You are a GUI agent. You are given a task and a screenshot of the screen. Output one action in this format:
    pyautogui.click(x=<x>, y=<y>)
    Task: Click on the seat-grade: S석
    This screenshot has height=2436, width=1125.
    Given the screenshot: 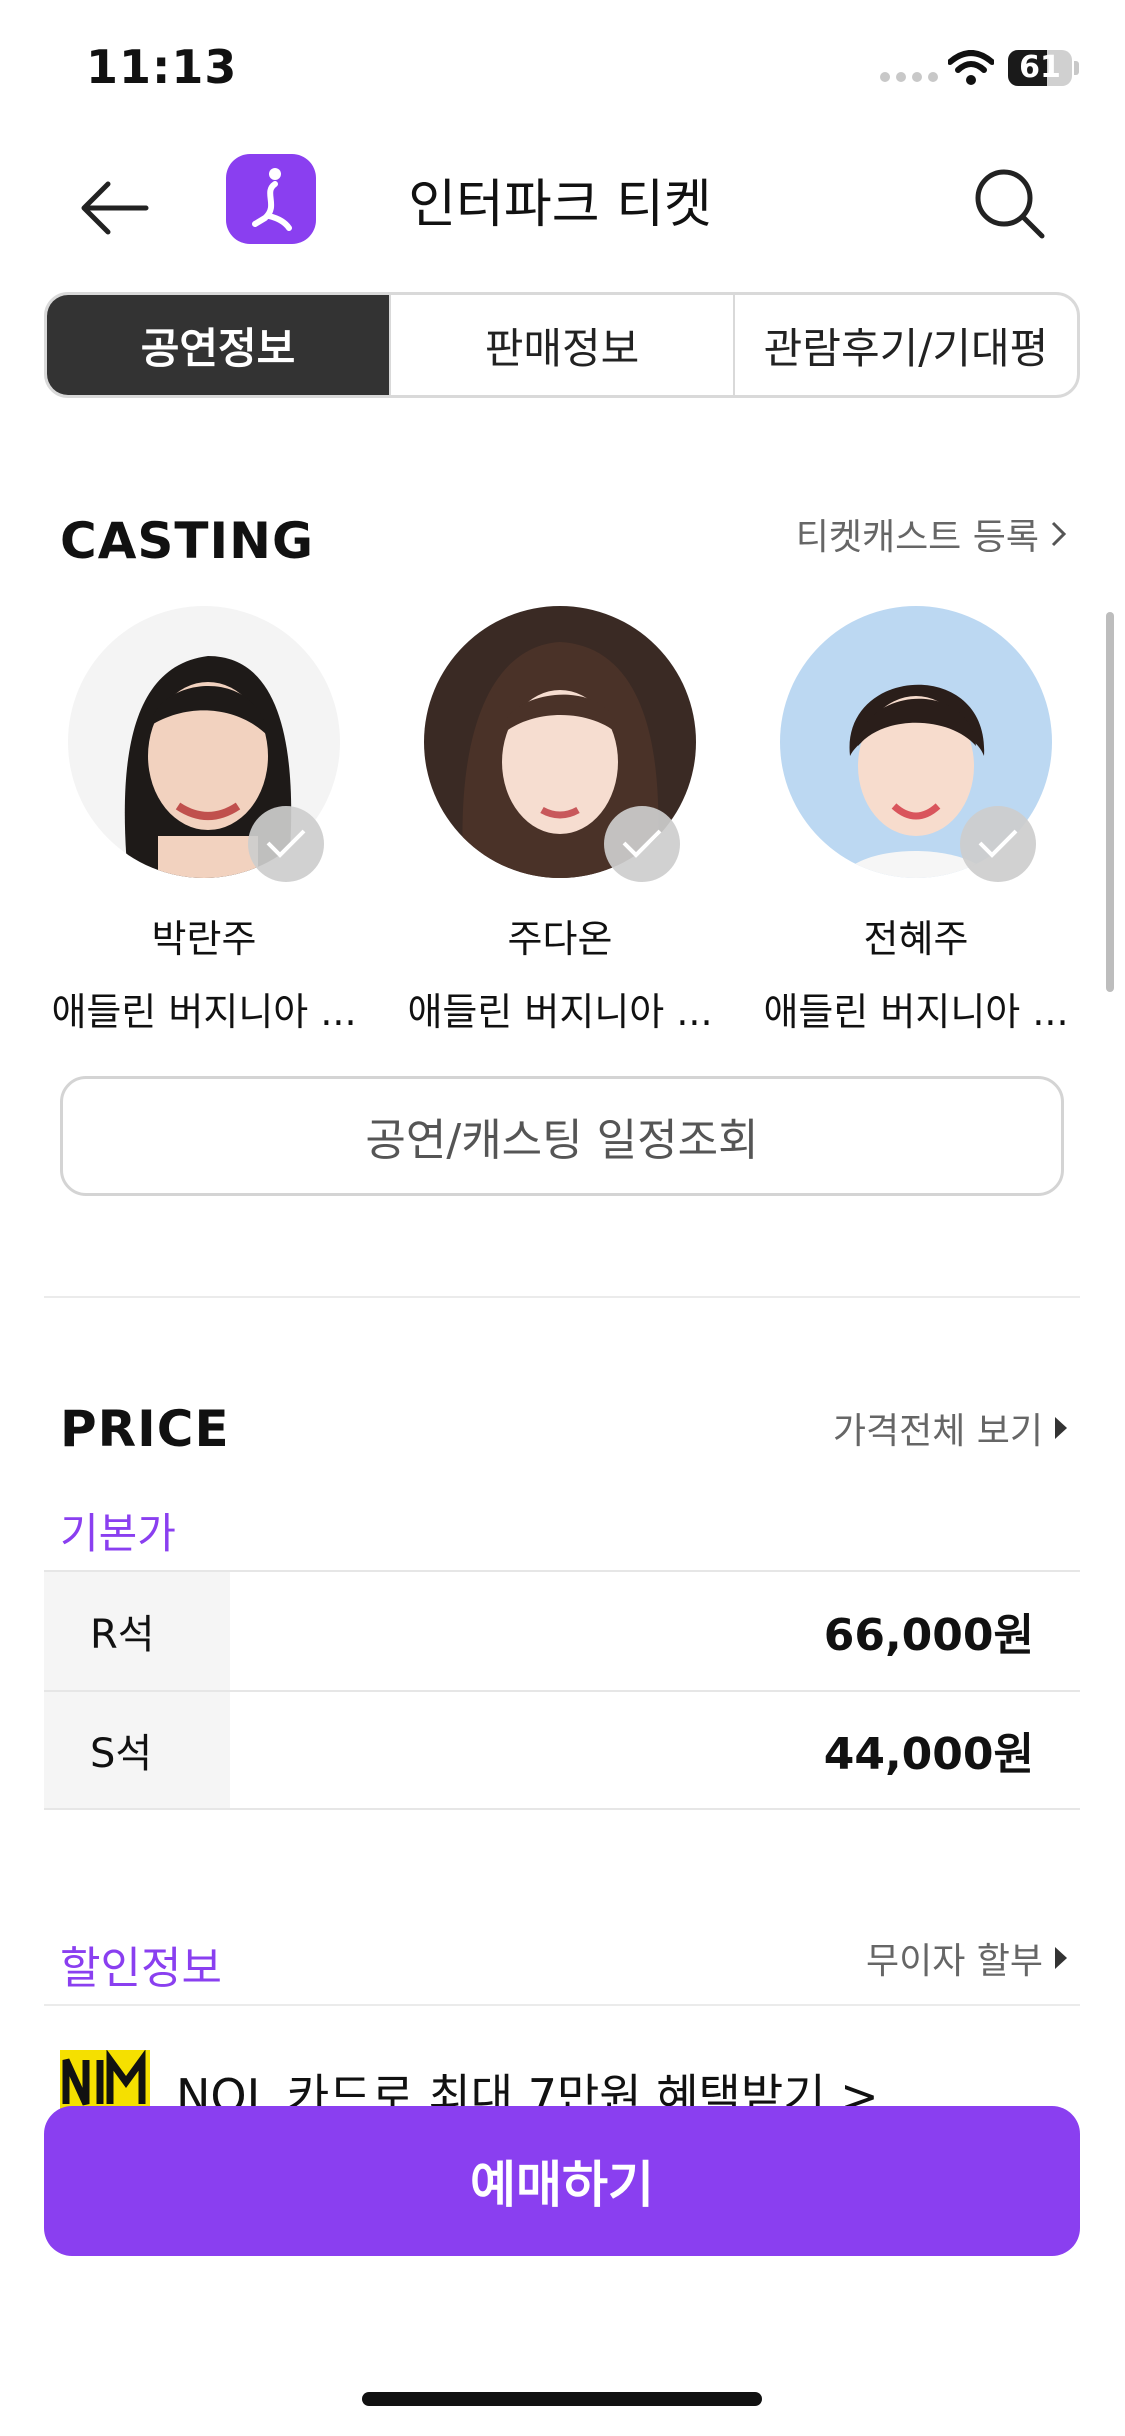 What is the action you would take?
    pyautogui.click(x=137, y=1750)
    